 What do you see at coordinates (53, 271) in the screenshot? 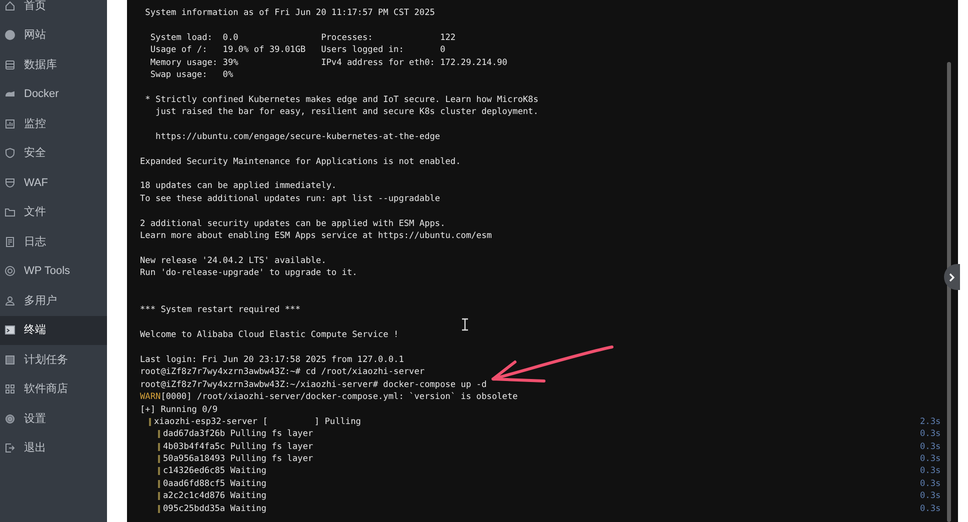
I see `sidebar-item: WP Tools` at bounding box center [53, 271].